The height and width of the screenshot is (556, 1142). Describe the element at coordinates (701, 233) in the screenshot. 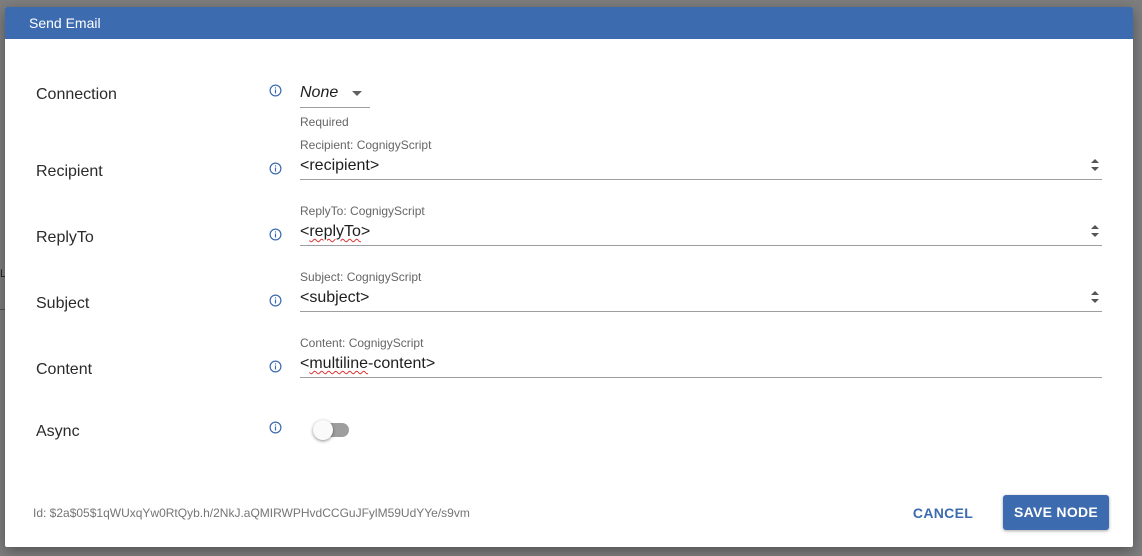

I see `replyto-input: <replyTo>` at that location.